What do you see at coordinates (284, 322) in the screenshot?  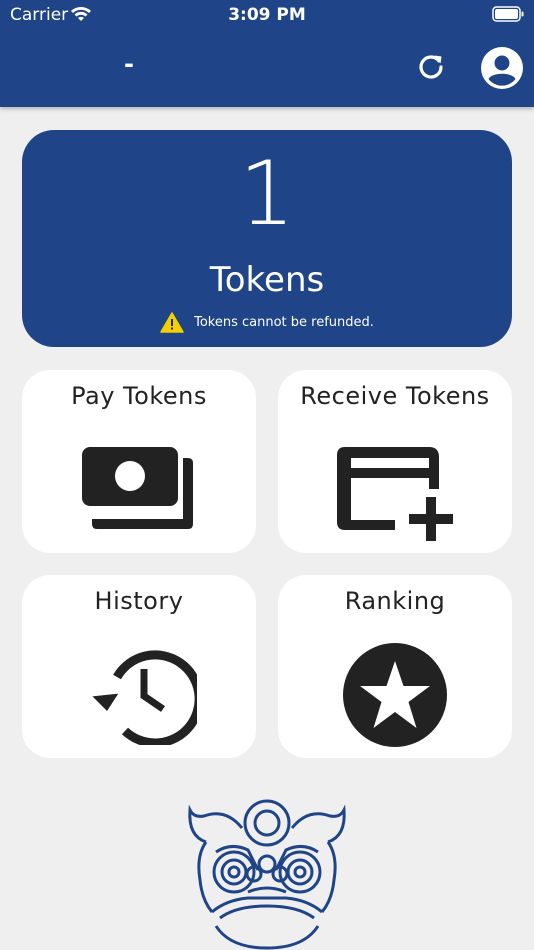 I see `refund-notice-text: Tokens cannot be refunded.` at bounding box center [284, 322].